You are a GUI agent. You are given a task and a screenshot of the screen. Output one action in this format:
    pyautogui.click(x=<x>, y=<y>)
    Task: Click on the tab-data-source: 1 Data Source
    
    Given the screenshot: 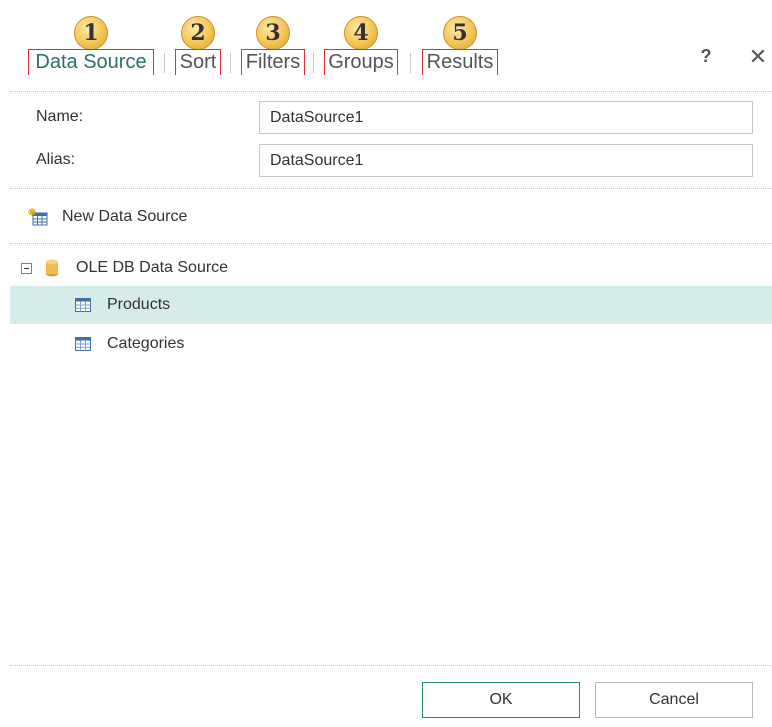 What is the action you would take?
    pyautogui.click(x=91, y=46)
    